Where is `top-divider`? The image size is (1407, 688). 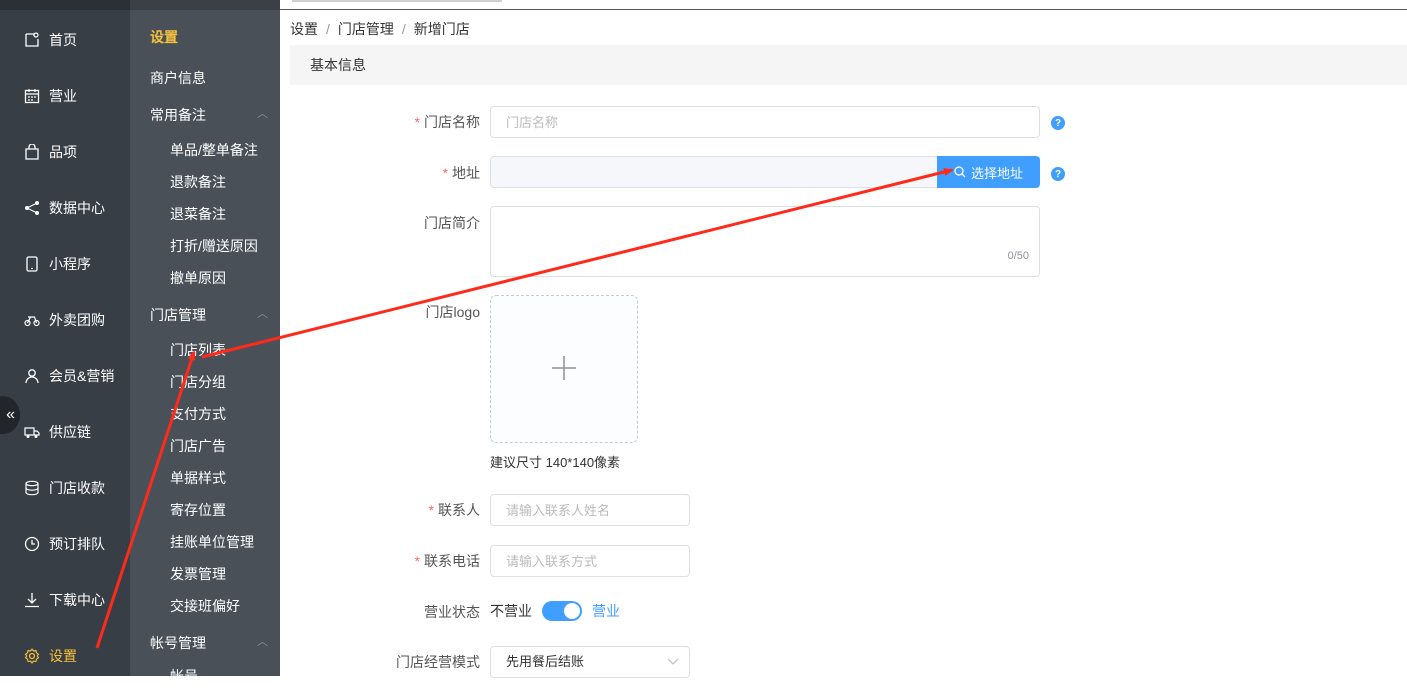 top-divider is located at coordinates (843, 9).